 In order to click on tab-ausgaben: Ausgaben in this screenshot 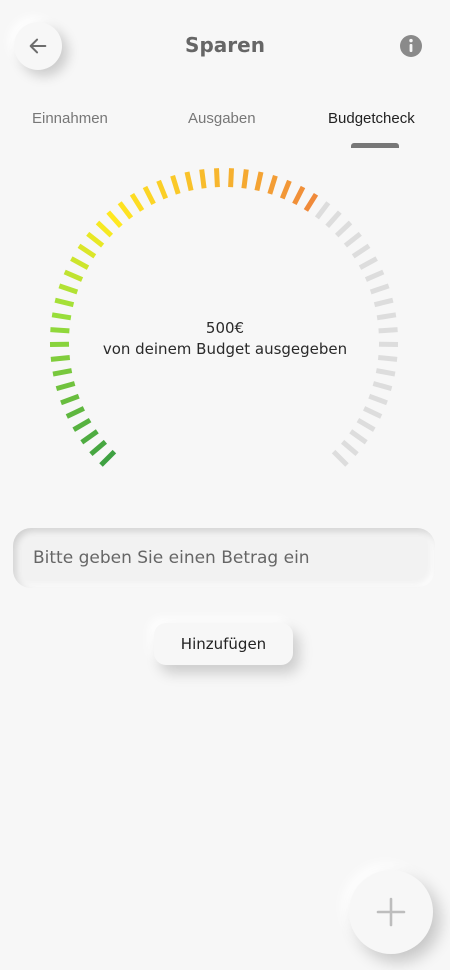, I will do `click(222, 118)`.